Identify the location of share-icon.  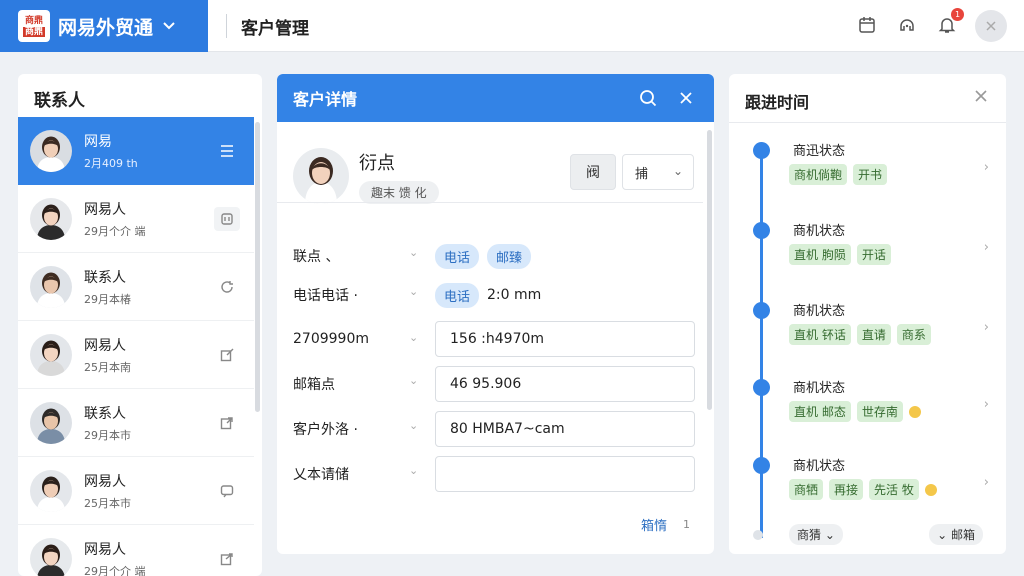
(227, 423).